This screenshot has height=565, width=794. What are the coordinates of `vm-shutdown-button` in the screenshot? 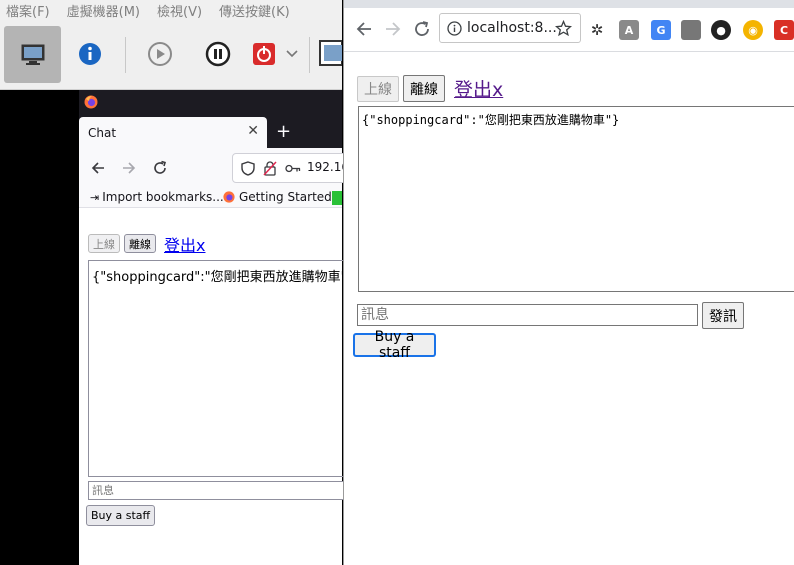 It's located at (264, 54).